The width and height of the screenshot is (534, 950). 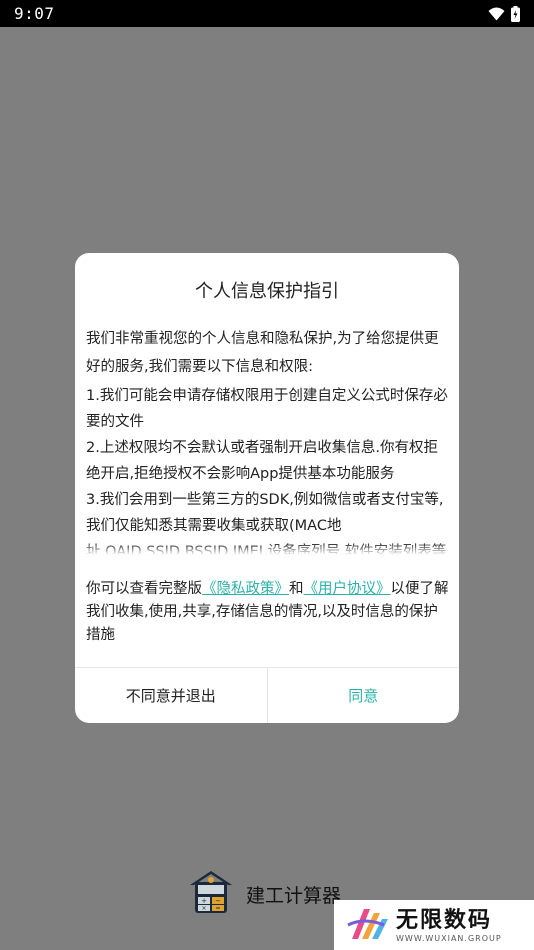 What do you see at coordinates (34, 13) in the screenshot?
I see `status-time: 9:07` at bounding box center [34, 13].